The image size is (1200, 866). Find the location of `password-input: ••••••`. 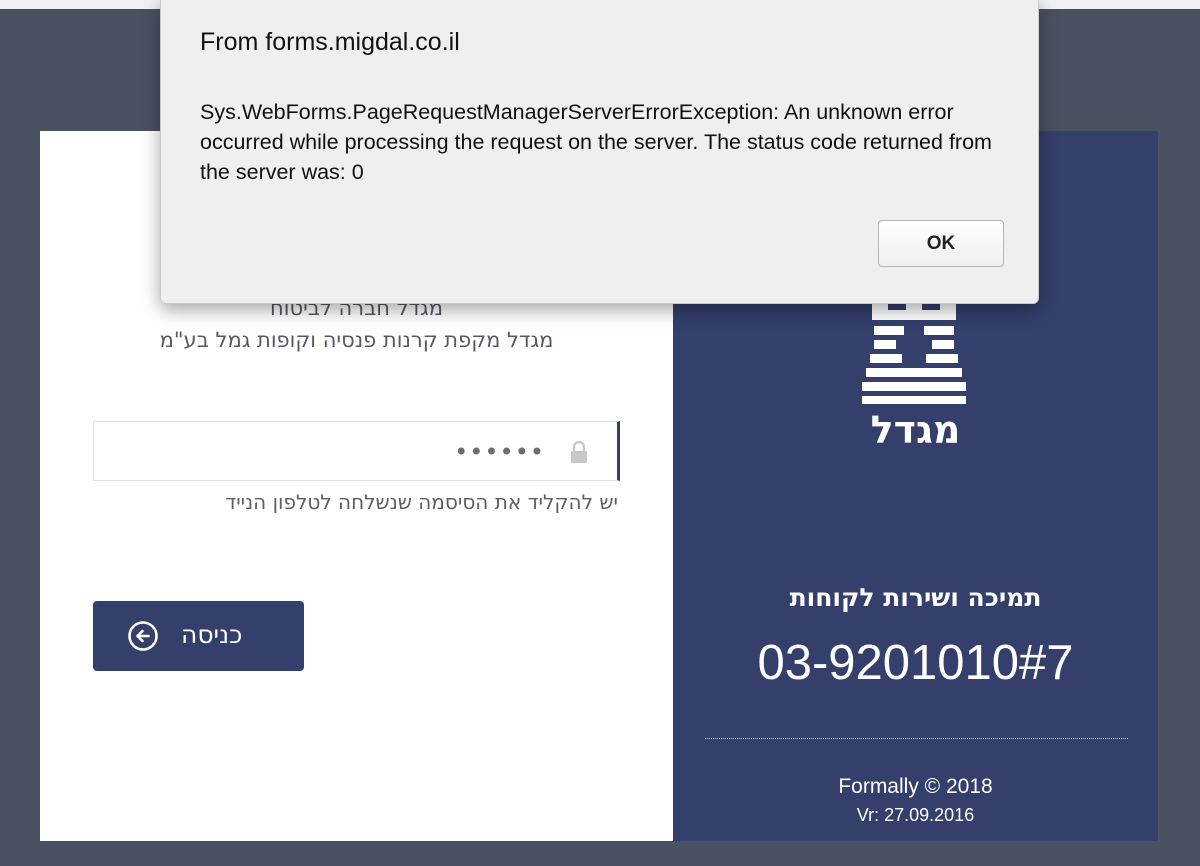

password-input: •••••• is located at coordinates (356, 451).